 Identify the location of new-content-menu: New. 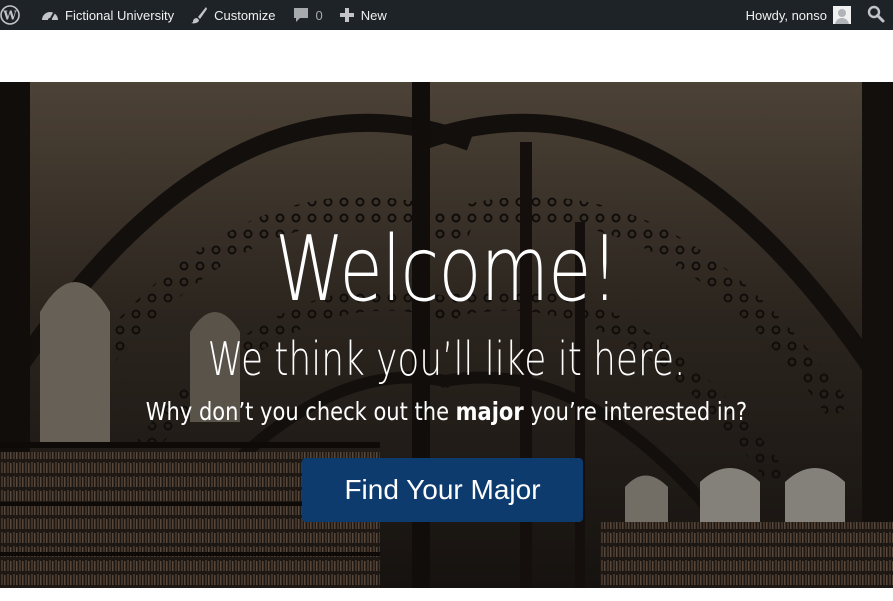
(363, 15).